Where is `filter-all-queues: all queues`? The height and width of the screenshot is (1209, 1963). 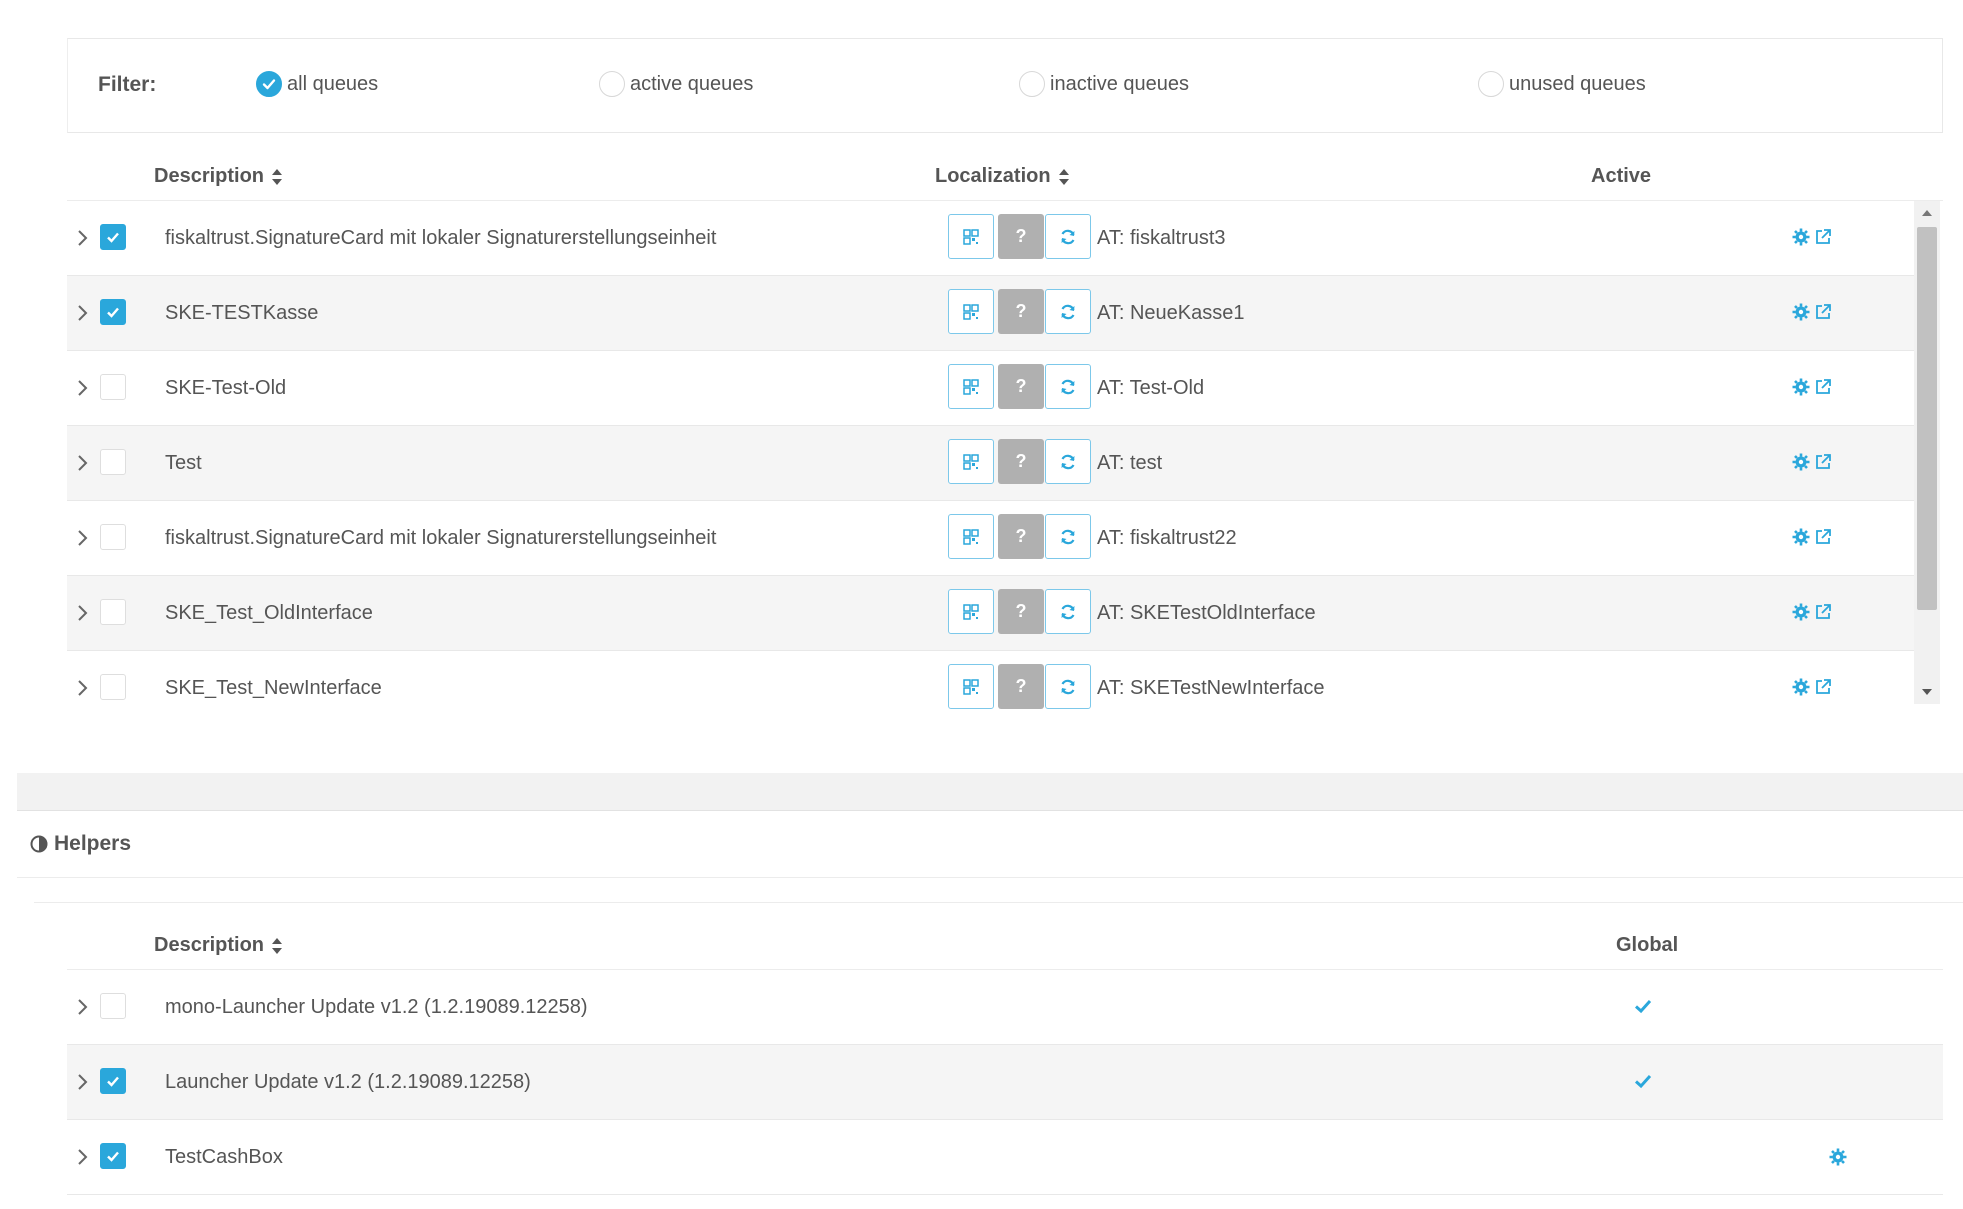 filter-all-queues: all queues is located at coordinates (317, 84).